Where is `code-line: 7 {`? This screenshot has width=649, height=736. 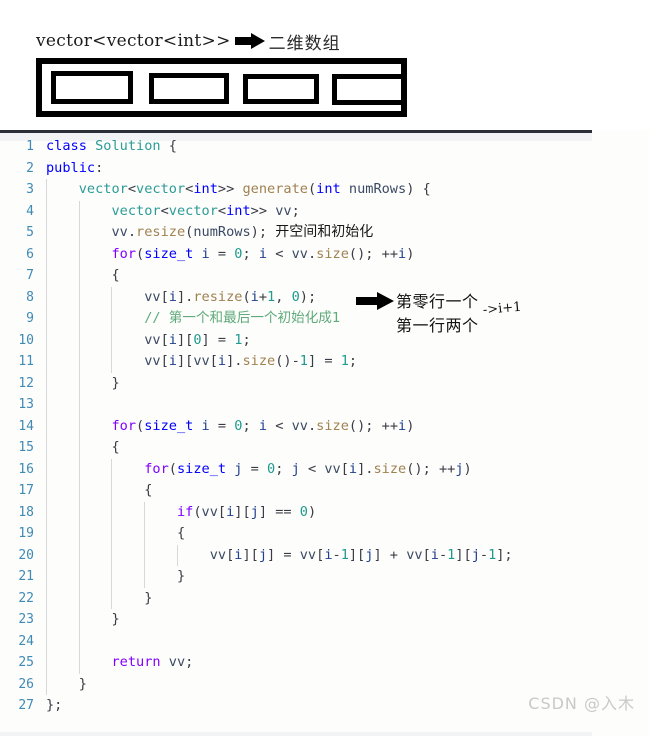 code-line: 7 { is located at coordinates (324, 276).